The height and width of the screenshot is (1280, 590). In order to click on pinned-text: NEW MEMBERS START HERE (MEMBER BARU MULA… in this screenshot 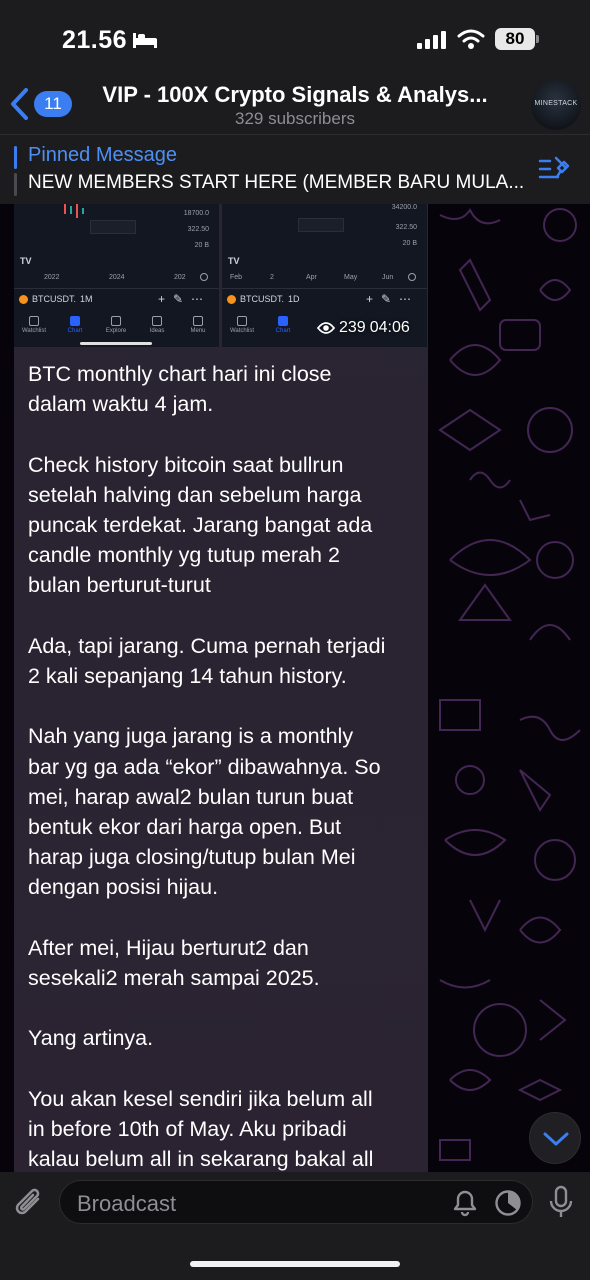, I will do `click(276, 182)`.